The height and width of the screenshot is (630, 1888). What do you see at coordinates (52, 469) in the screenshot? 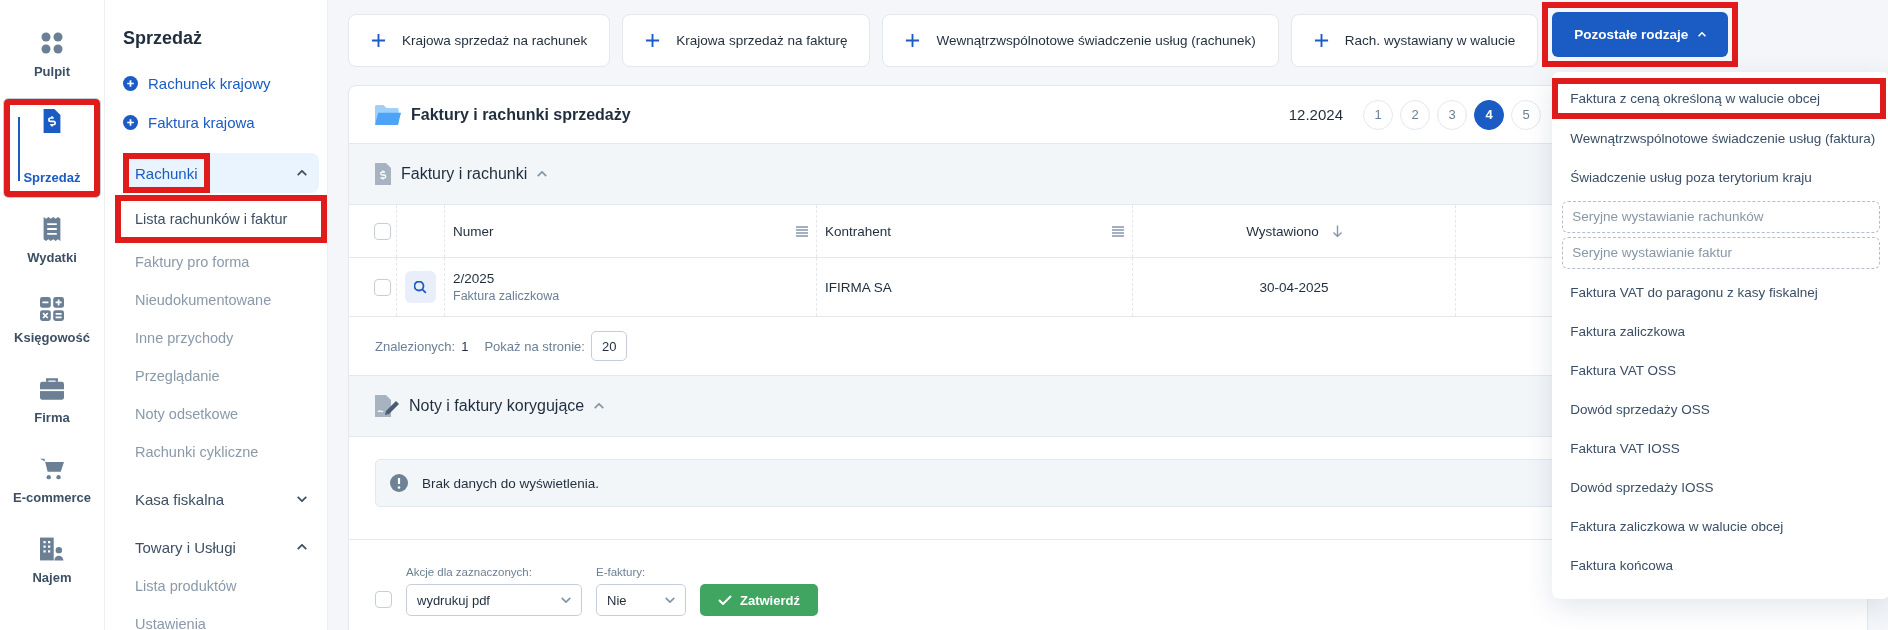
I see `shopping-cart-icon` at bounding box center [52, 469].